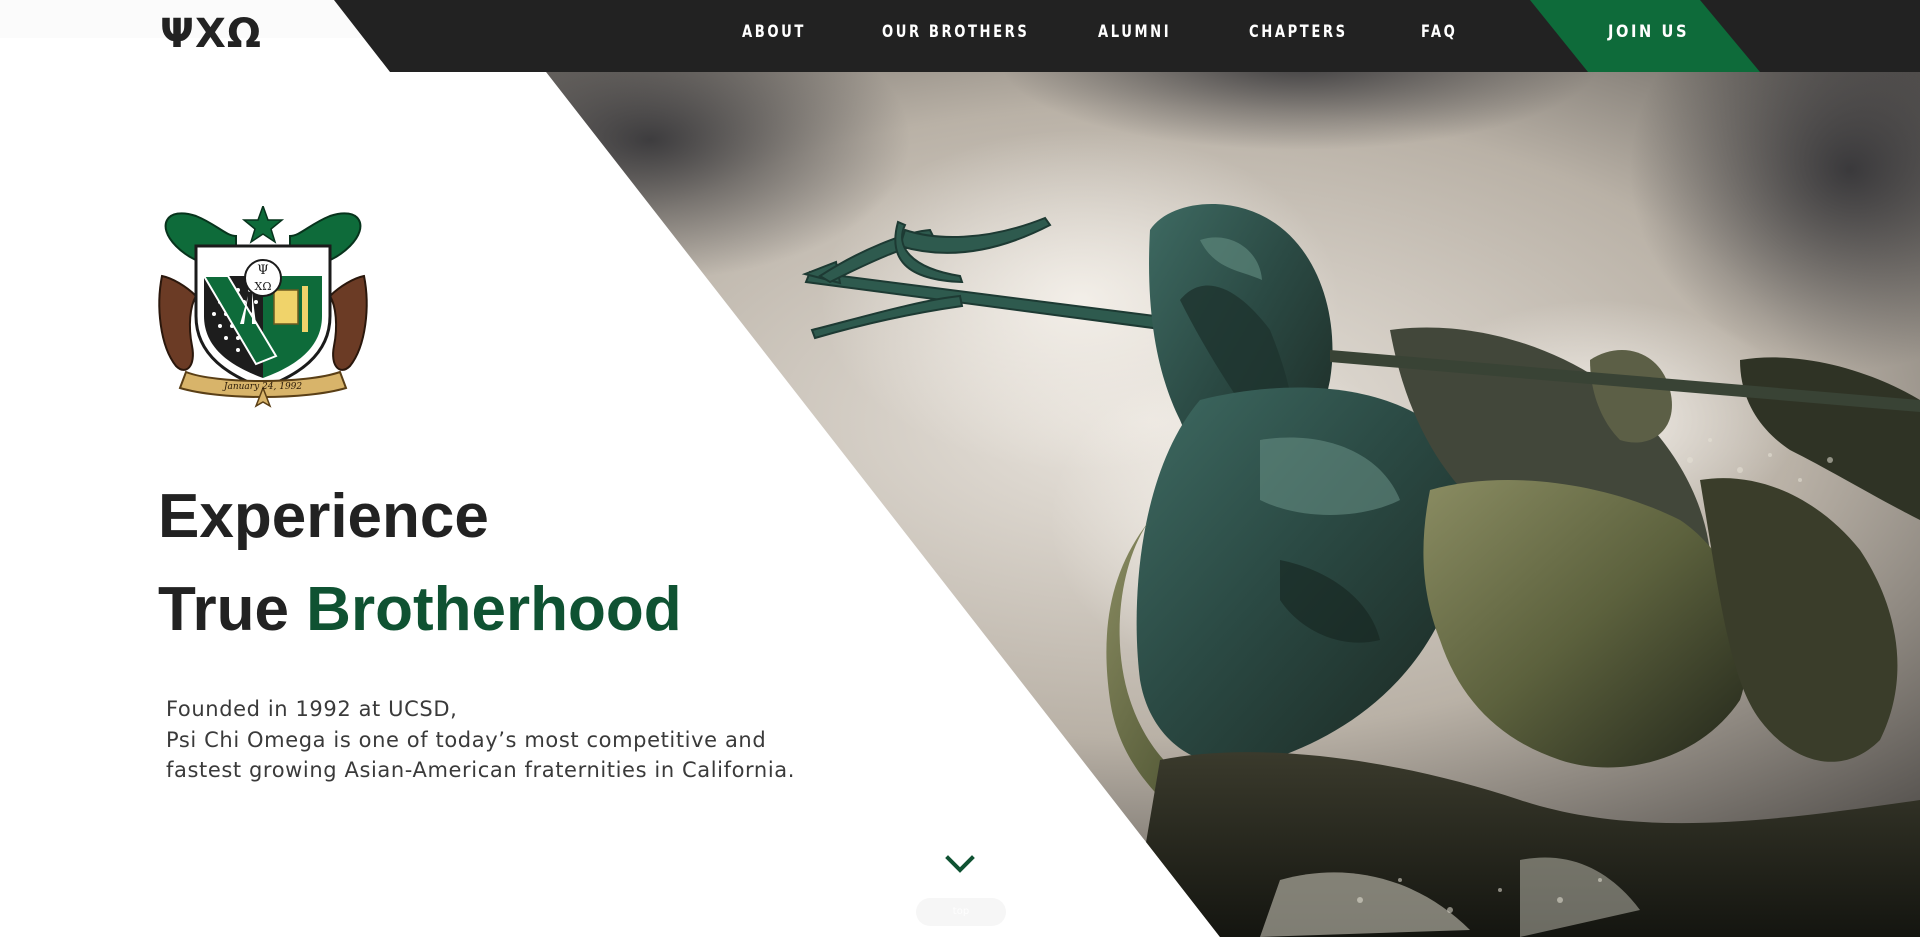 The height and width of the screenshot is (937, 1920). Describe the element at coordinates (263, 307) in the screenshot. I see `fraternity-crest-logo: Ψ ΧΩ January 24, 1992` at that location.